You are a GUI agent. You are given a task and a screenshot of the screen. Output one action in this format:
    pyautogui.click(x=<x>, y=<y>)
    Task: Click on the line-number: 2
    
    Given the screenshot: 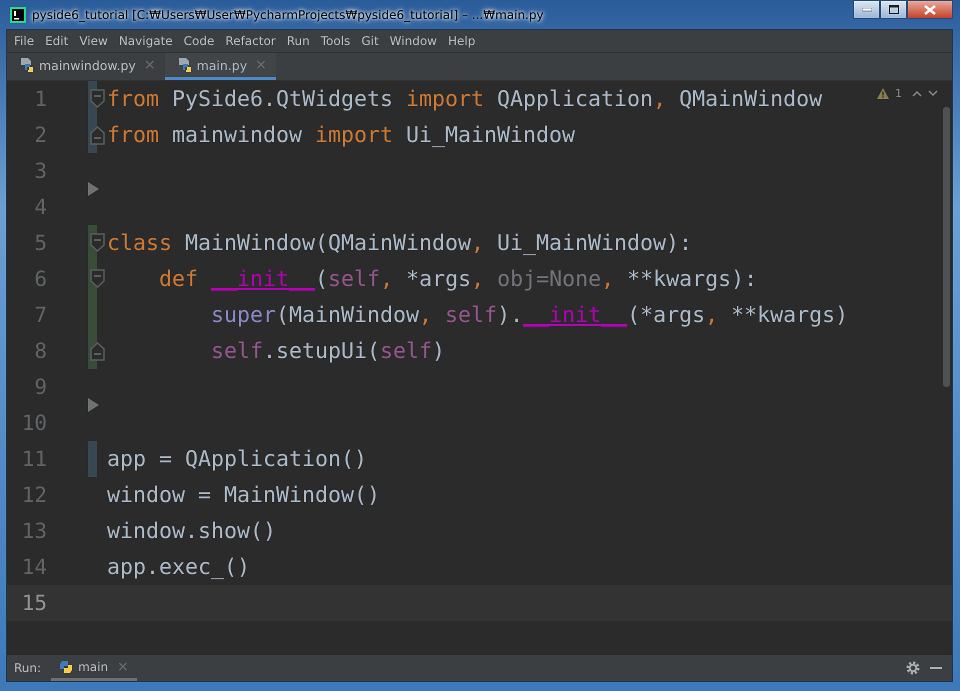 What is the action you would take?
    pyautogui.click(x=40, y=135)
    